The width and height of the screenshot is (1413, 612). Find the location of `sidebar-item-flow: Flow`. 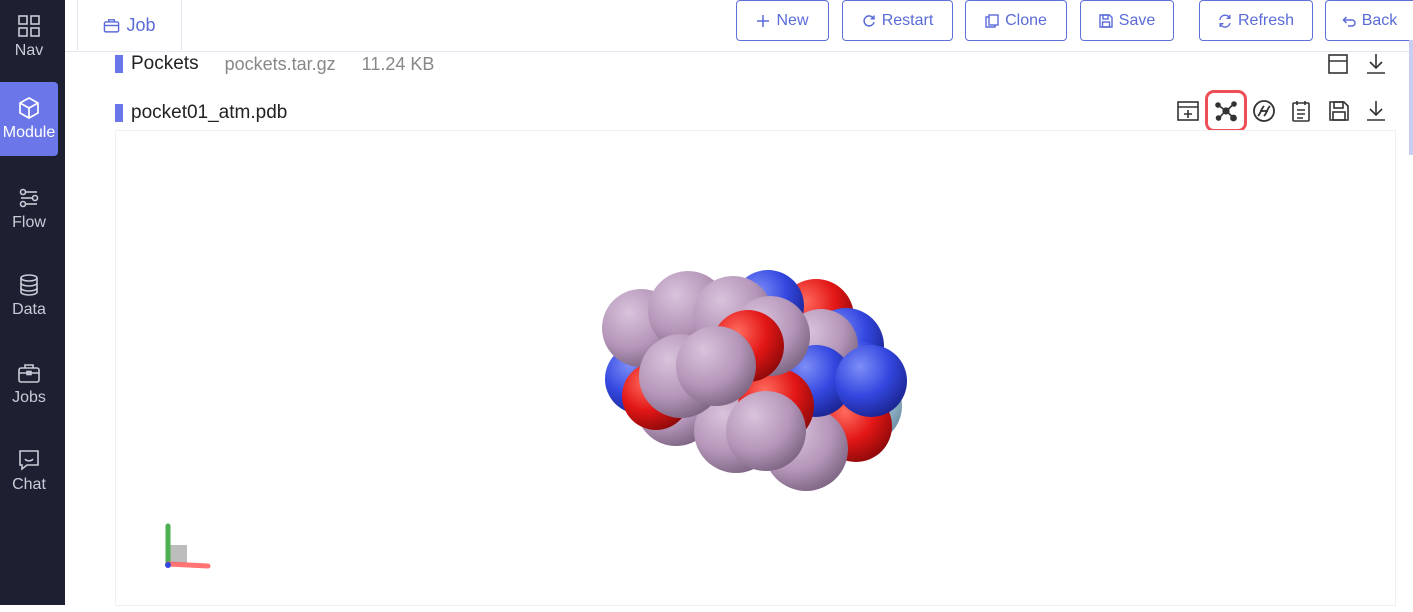

sidebar-item-flow: Flow is located at coordinates (29, 209).